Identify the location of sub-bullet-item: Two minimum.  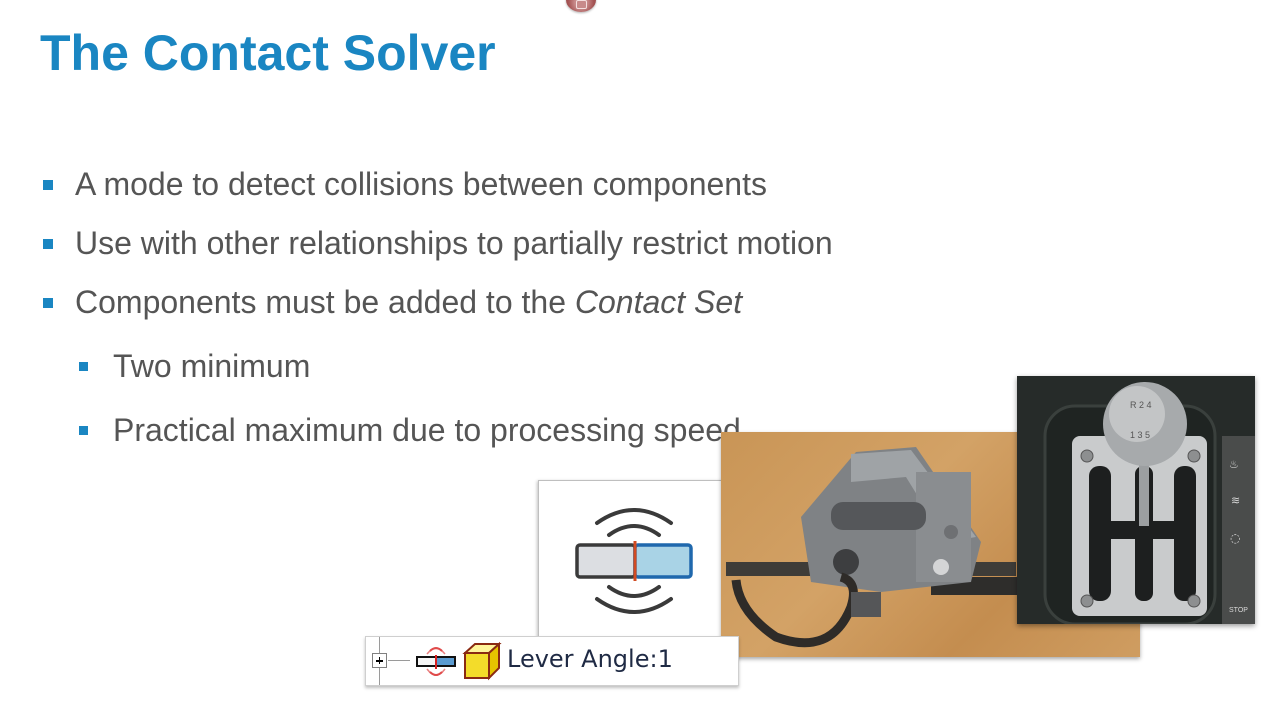
(194, 366).